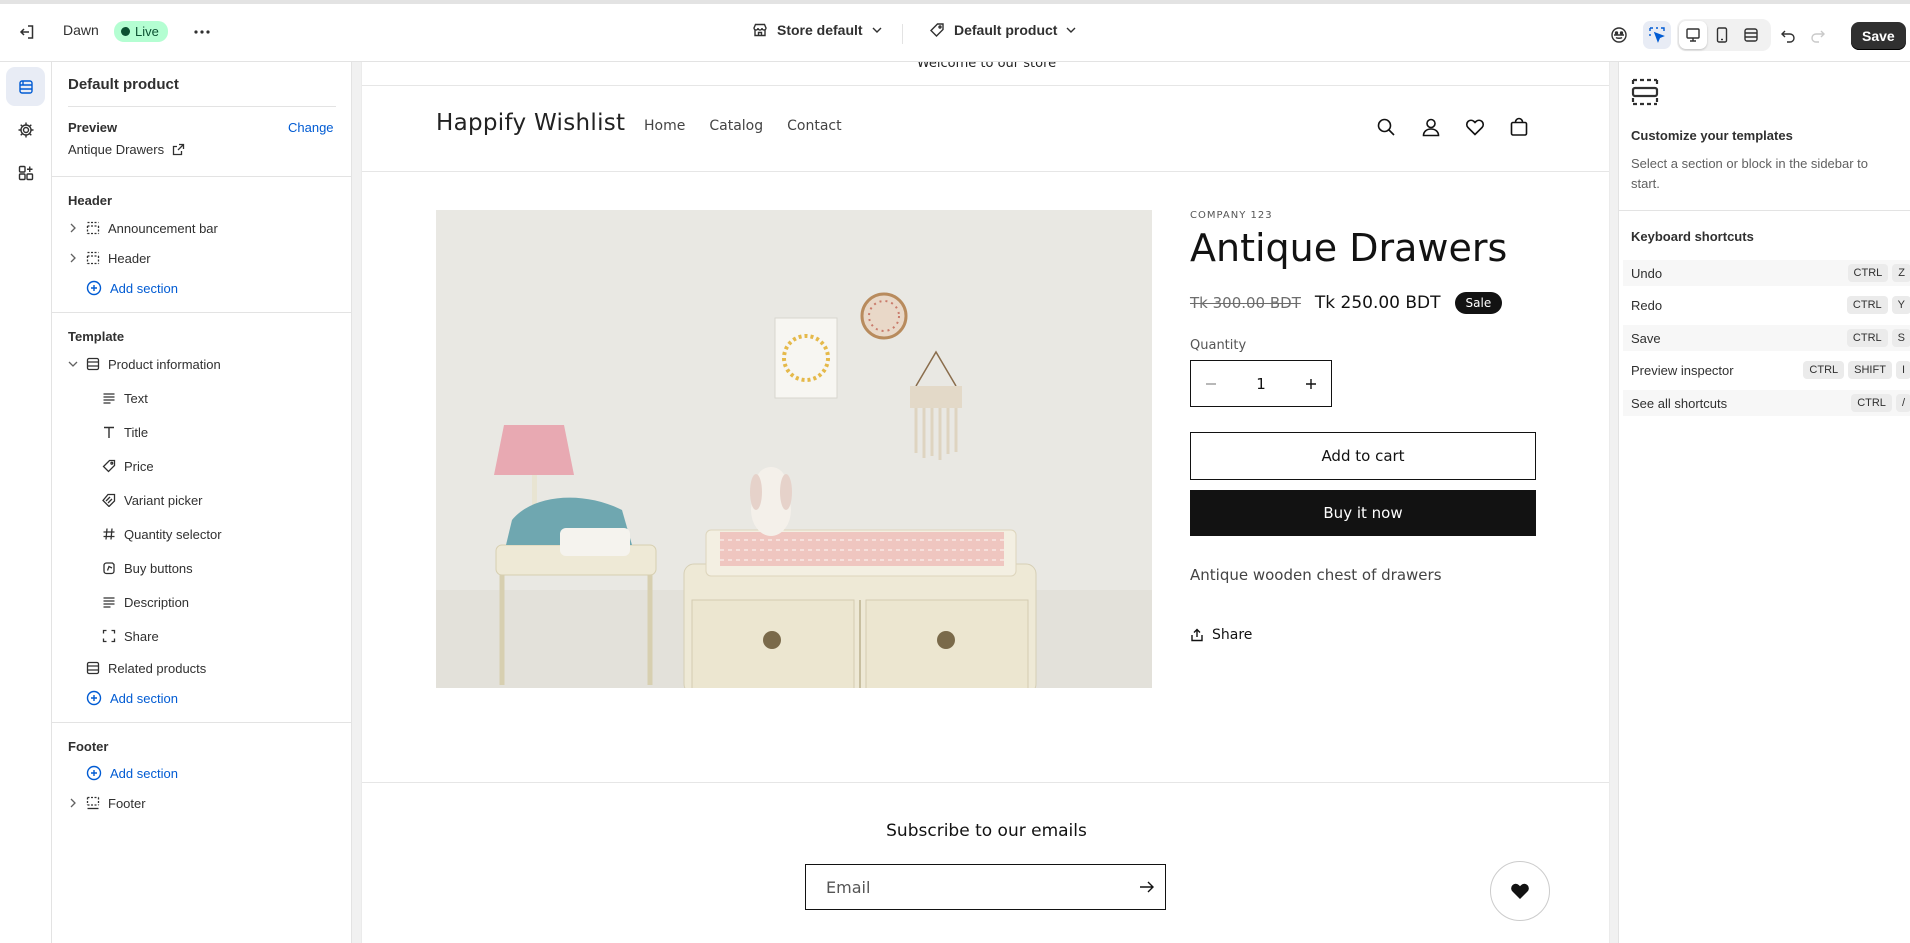 The image size is (1910, 943). What do you see at coordinates (814, 126) in the screenshot?
I see `nav-link-contact: Contact` at bounding box center [814, 126].